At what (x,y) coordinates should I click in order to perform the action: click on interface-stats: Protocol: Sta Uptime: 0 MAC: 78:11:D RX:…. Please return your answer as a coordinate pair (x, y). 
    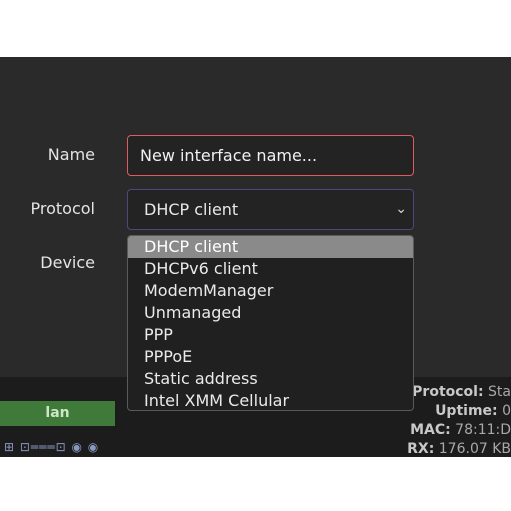
    Looking at the image, I should click on (458, 421).